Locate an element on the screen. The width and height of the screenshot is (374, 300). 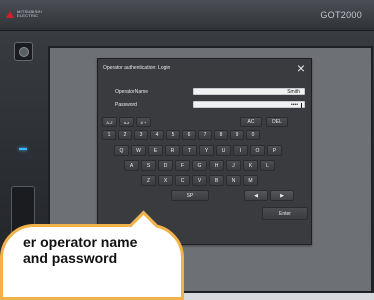
close-button: × is located at coordinates (301, 68).